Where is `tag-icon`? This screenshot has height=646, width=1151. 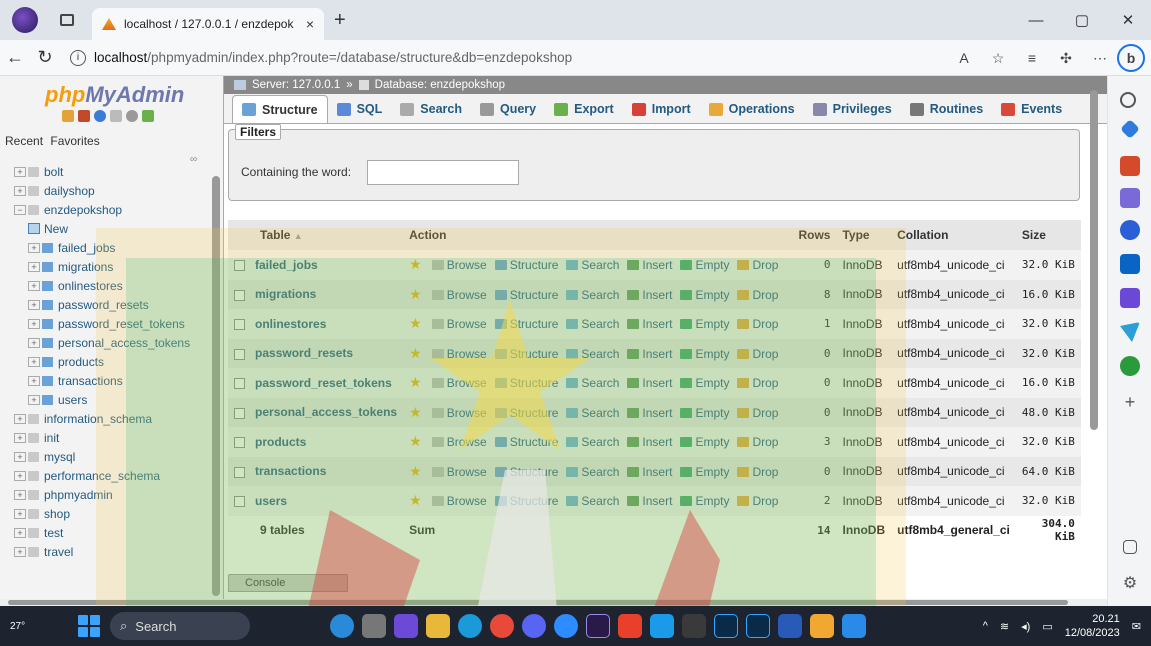
tag-icon is located at coordinates (1130, 129).